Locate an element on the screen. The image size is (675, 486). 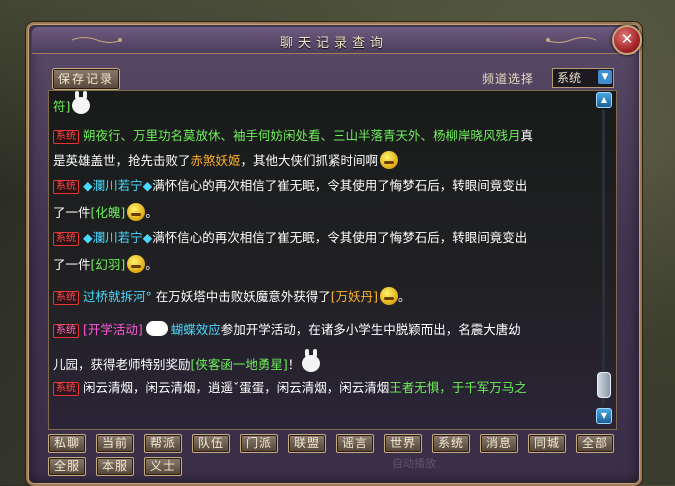
chat-segment: ，其他大侠们抓紧时间啊 is located at coordinates (309, 160).